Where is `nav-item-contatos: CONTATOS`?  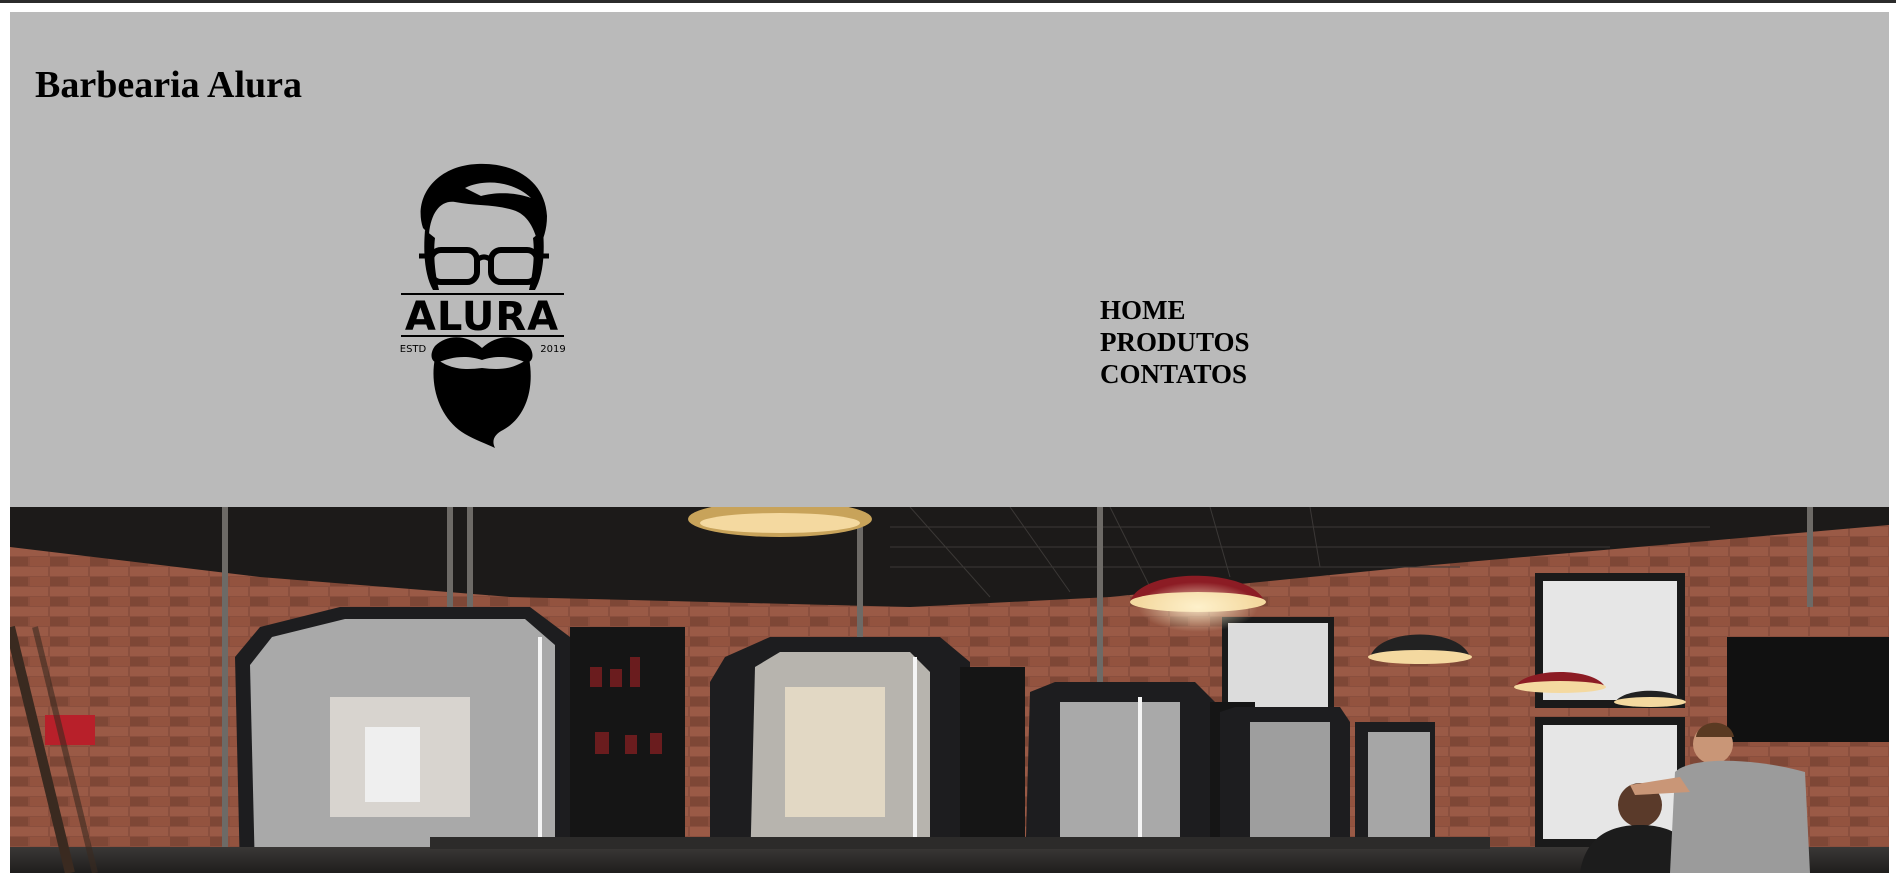
nav-item-contatos: CONTATOS is located at coordinates (1175, 374).